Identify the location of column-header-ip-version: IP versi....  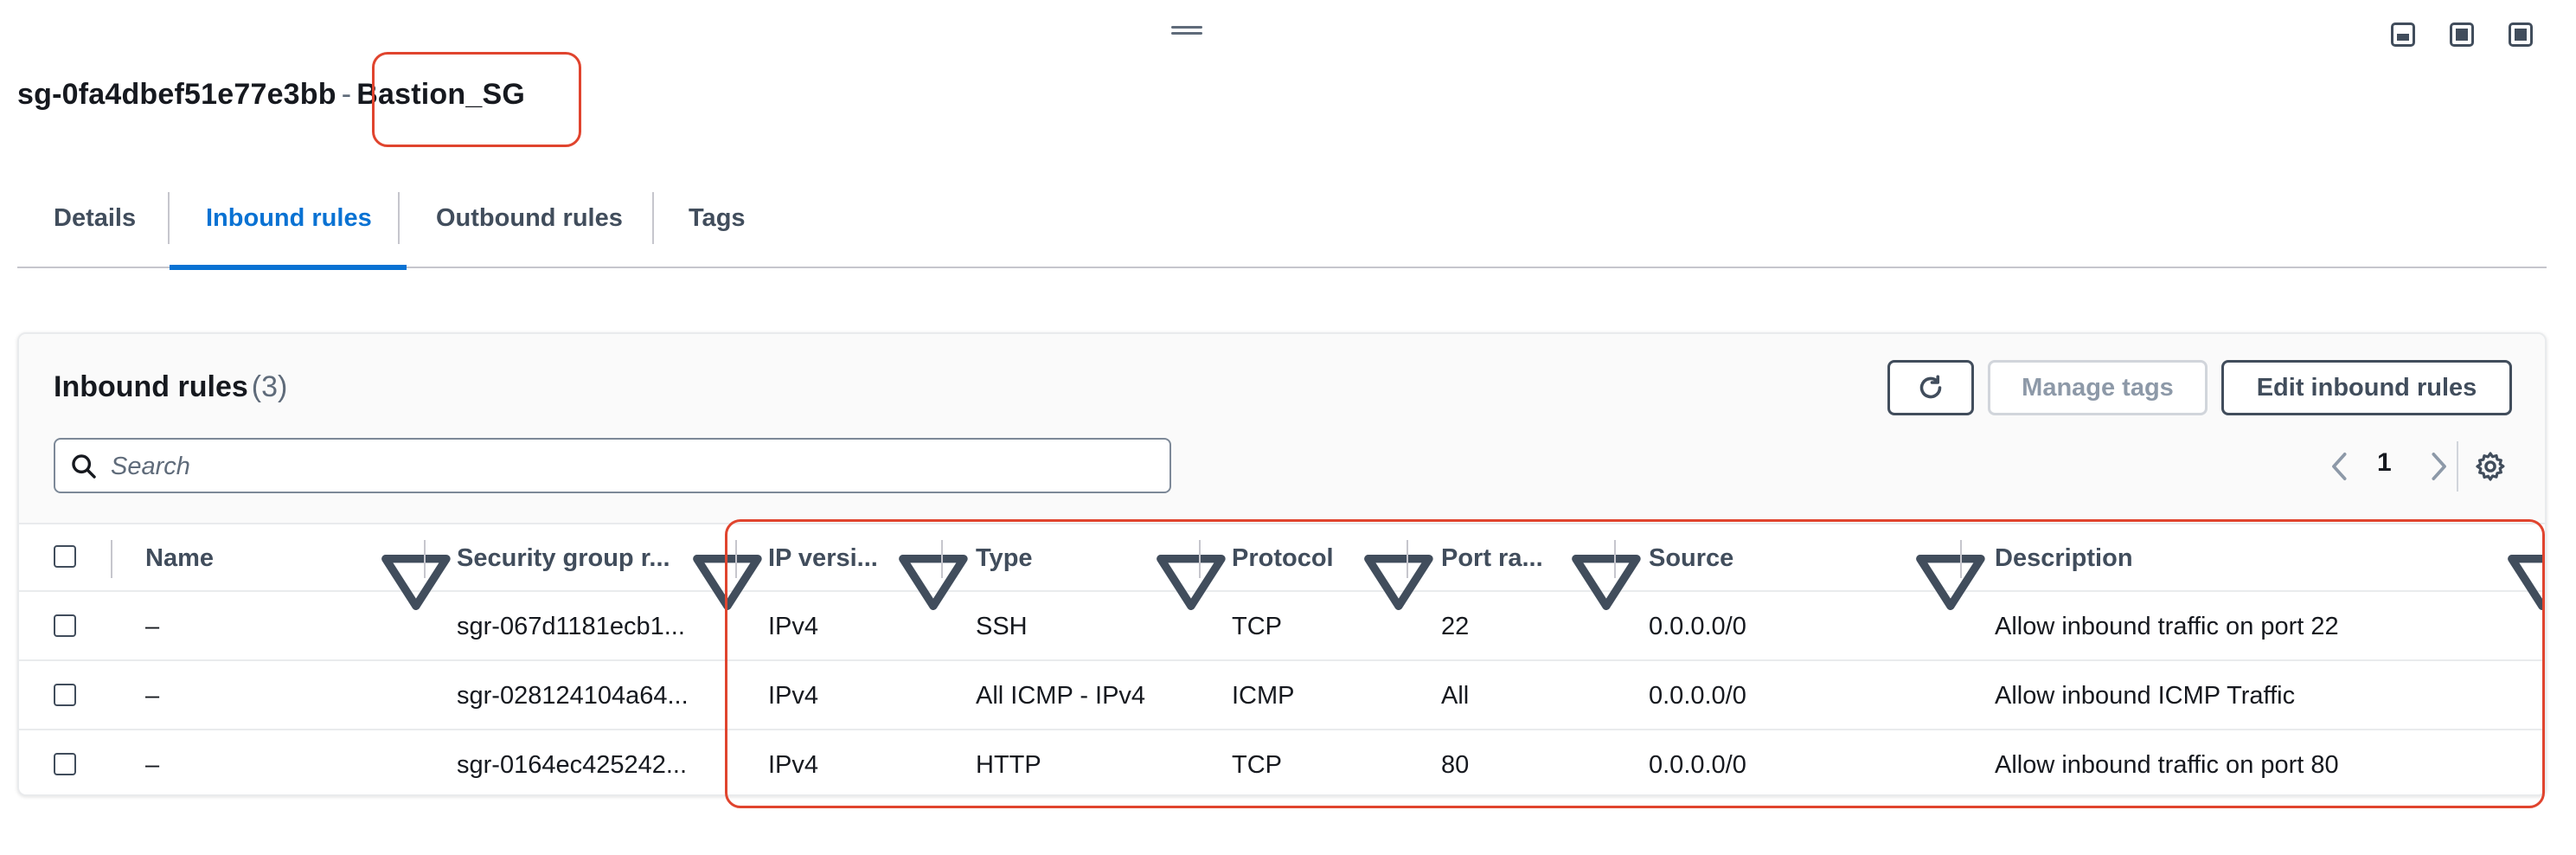
(823, 558).